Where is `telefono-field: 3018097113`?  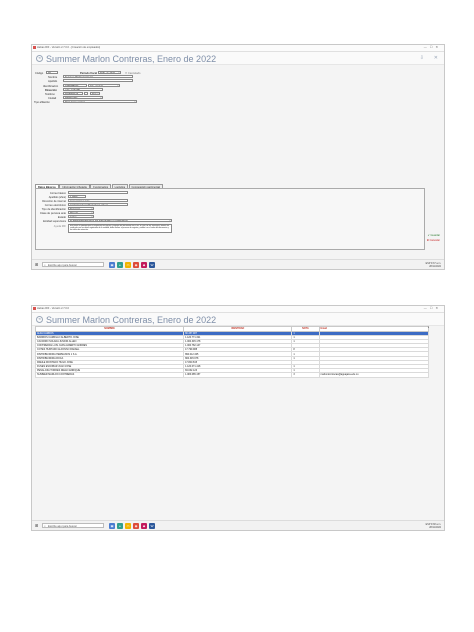 telefono-field: 3018097113 is located at coordinates (73, 93).